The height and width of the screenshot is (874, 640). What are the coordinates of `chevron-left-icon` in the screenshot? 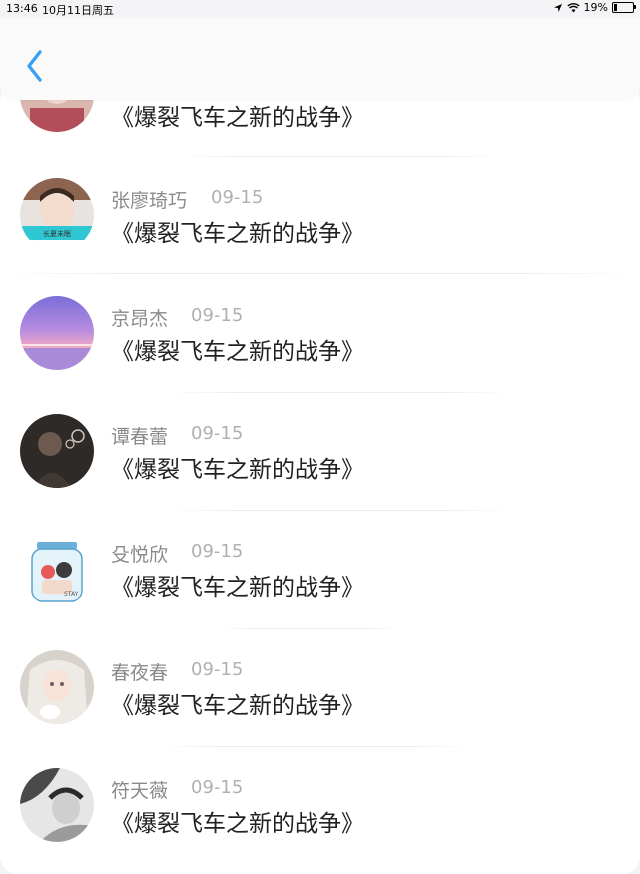 It's located at (34, 66).